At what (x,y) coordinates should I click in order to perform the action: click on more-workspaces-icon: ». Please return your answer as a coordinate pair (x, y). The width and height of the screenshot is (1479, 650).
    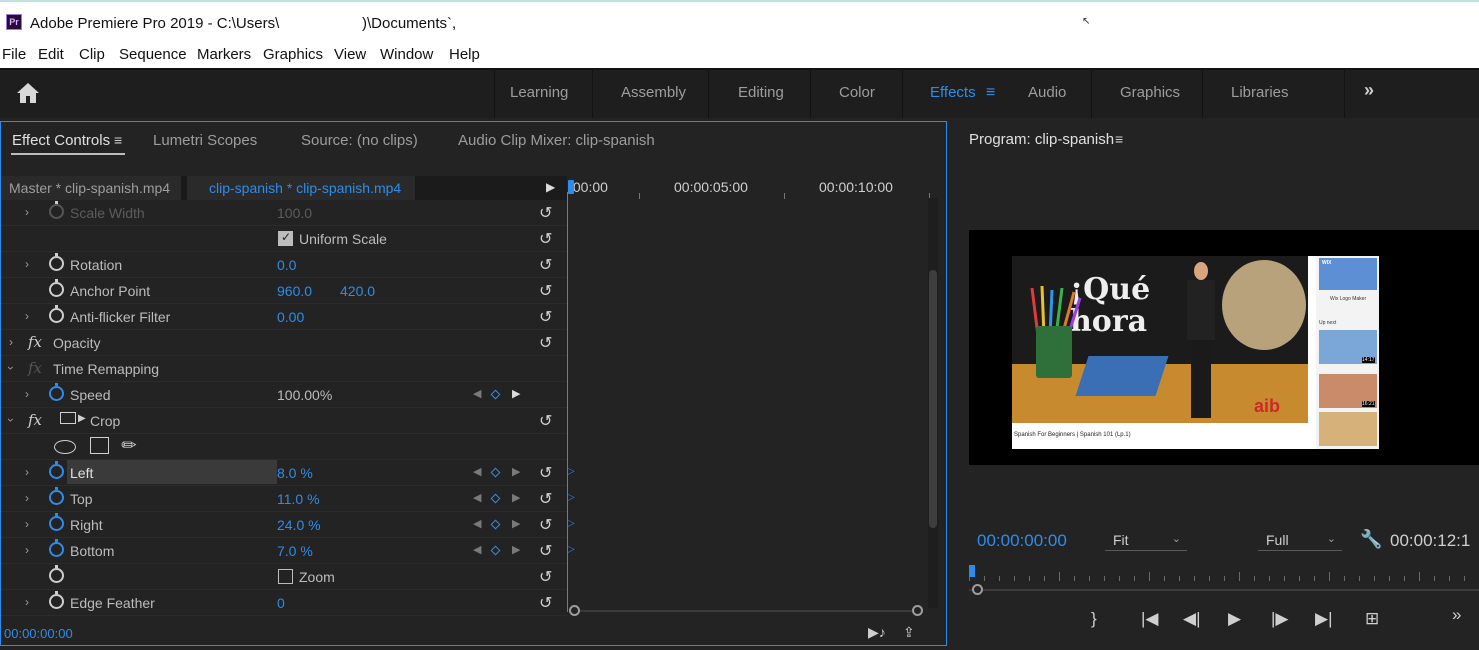
    Looking at the image, I should click on (1369, 90).